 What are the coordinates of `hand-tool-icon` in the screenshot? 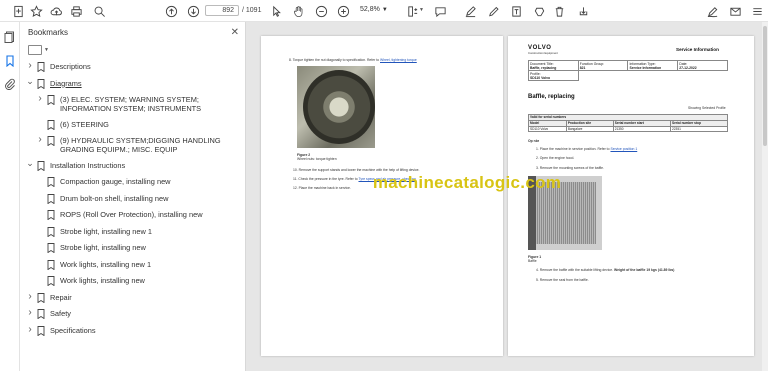 It's located at (298, 11).